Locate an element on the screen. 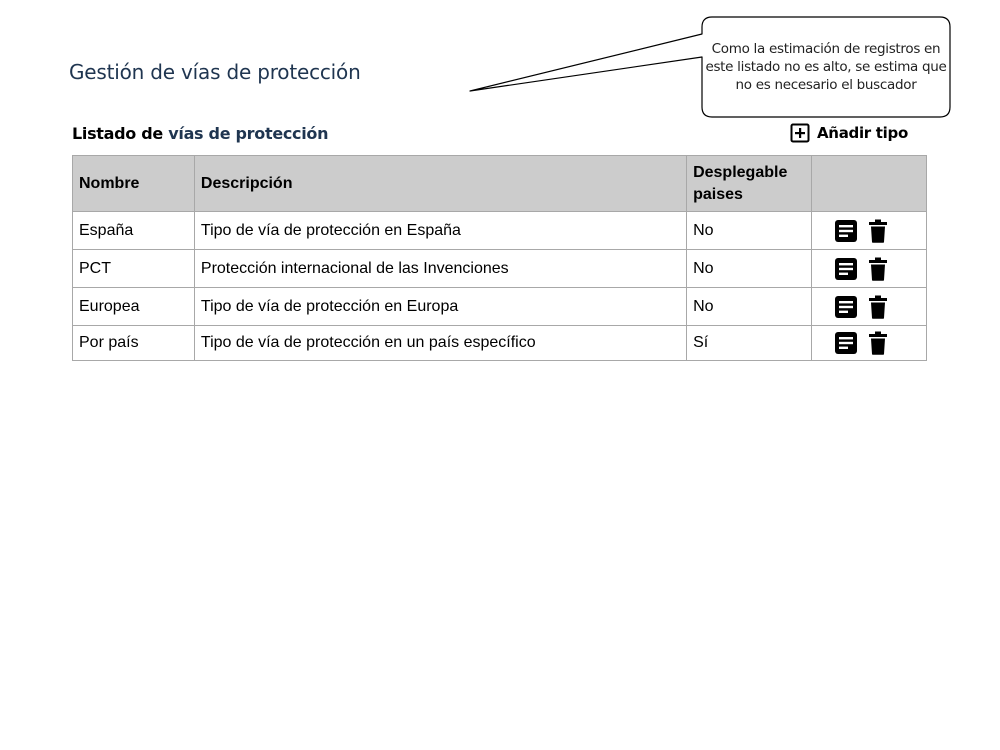 Image resolution: width=1000 pixels, height=750 pixels. callout-bubble is located at coordinates (710, 67).